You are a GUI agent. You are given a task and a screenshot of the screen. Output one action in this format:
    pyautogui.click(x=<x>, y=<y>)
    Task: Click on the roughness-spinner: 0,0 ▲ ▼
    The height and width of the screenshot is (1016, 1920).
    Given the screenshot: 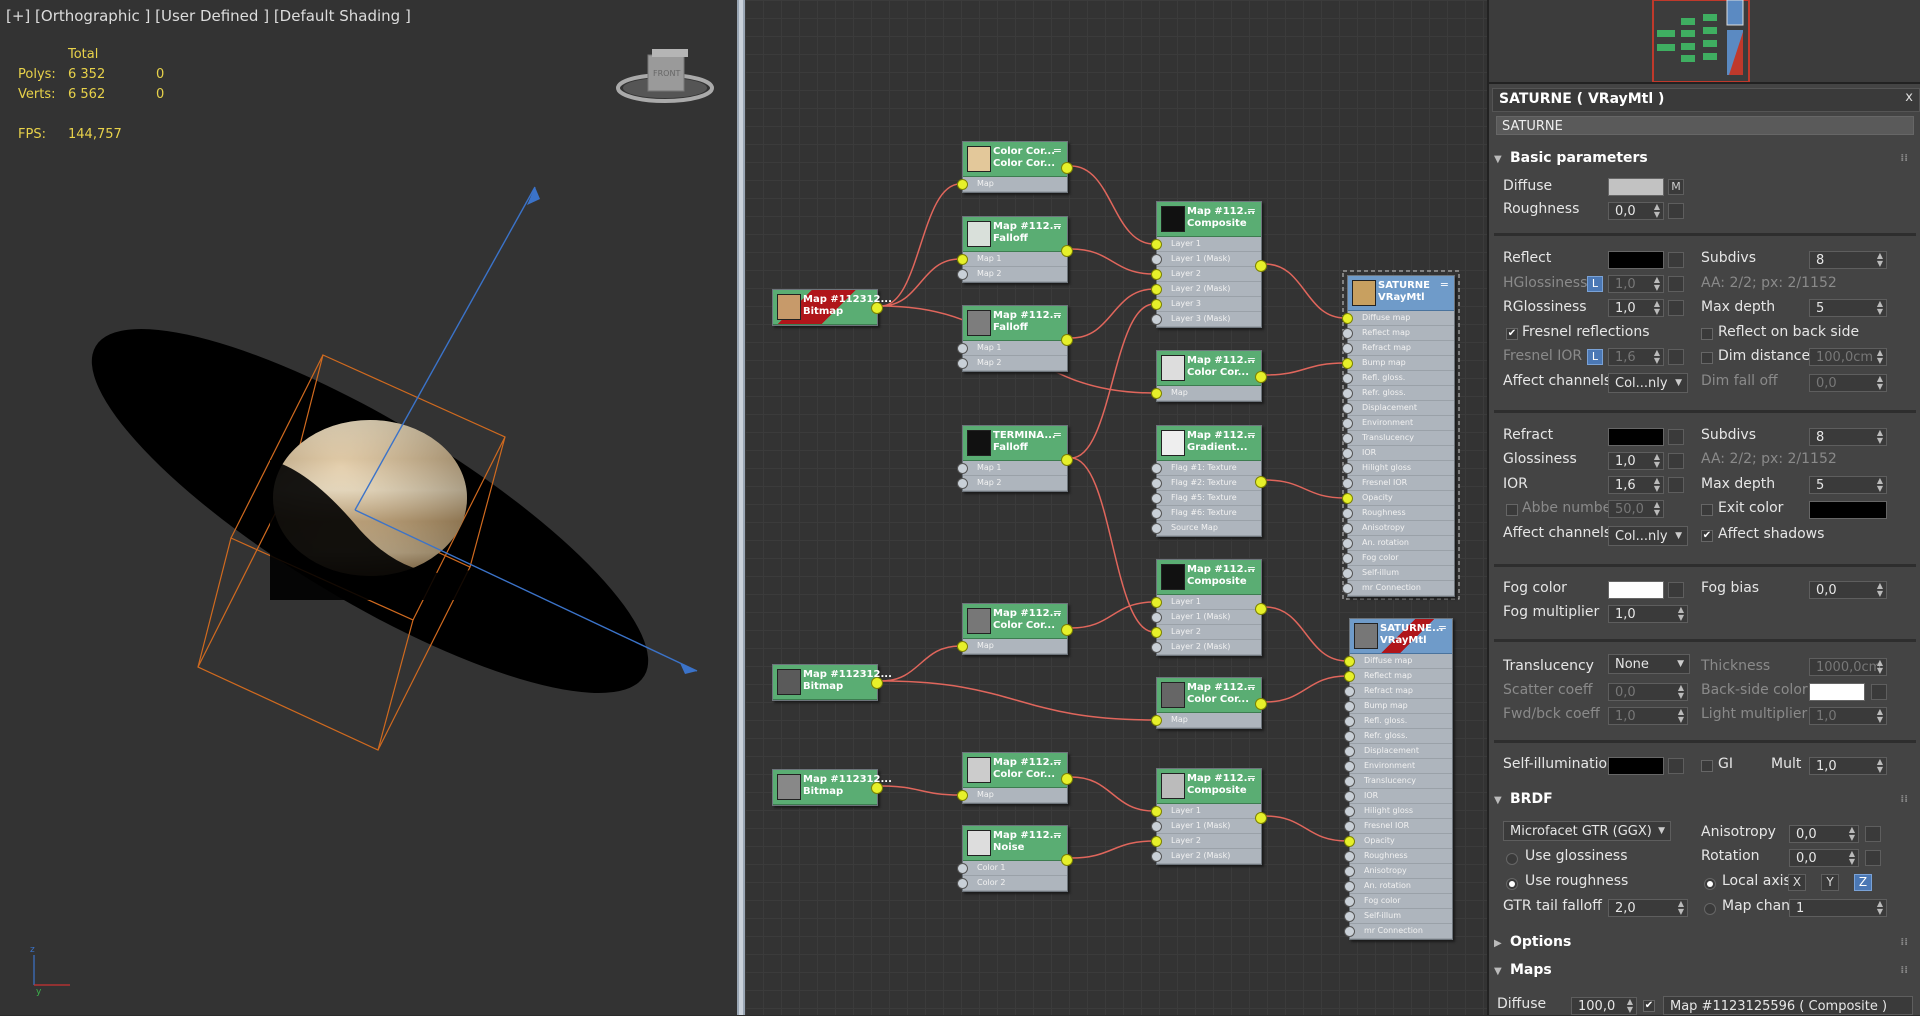 What is the action you would take?
    pyautogui.click(x=1636, y=211)
    